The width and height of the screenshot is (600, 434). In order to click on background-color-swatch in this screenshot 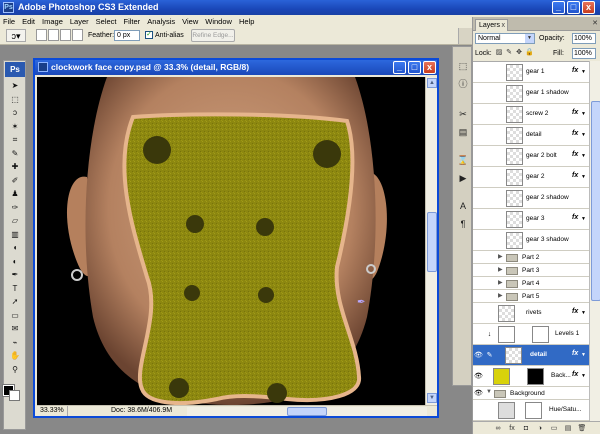, I will do `click(14, 395)`.